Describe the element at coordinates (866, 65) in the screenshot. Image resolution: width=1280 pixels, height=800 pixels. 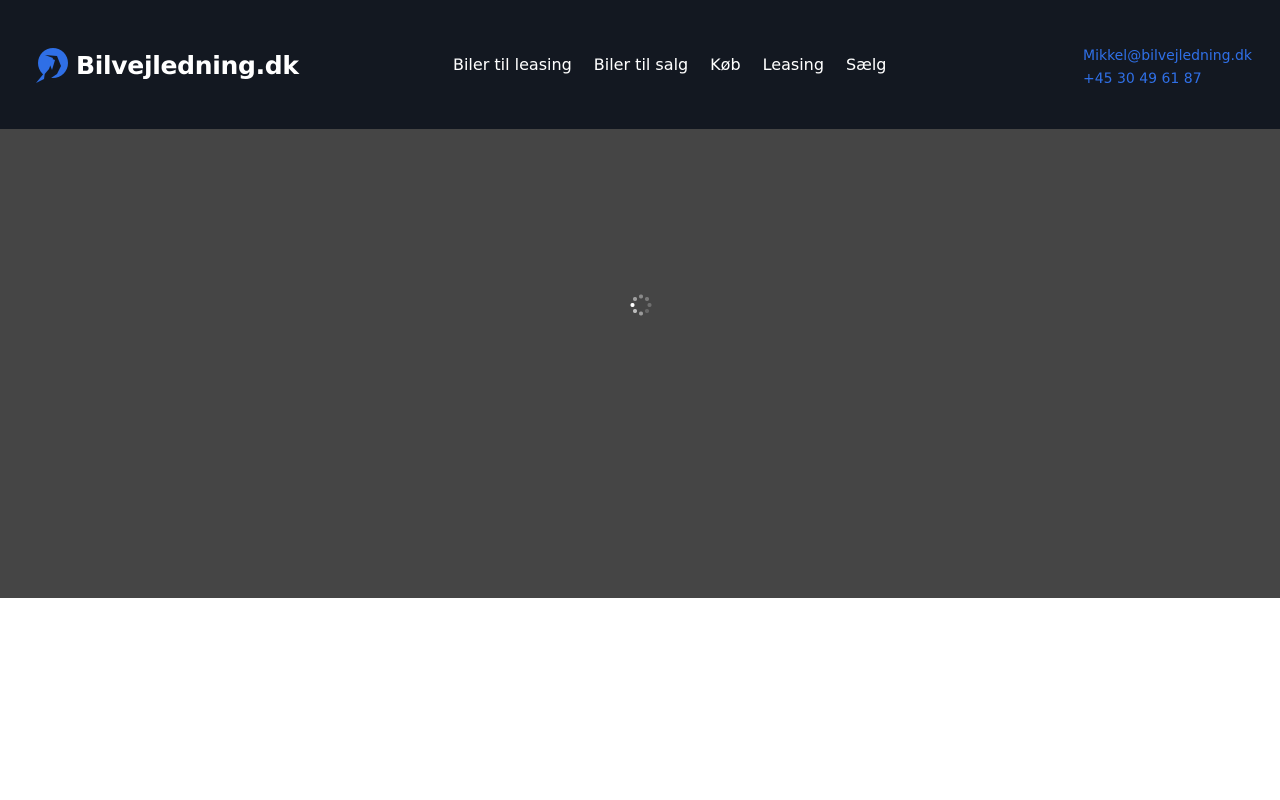
I see `nav-saelg: Sælg` at that location.